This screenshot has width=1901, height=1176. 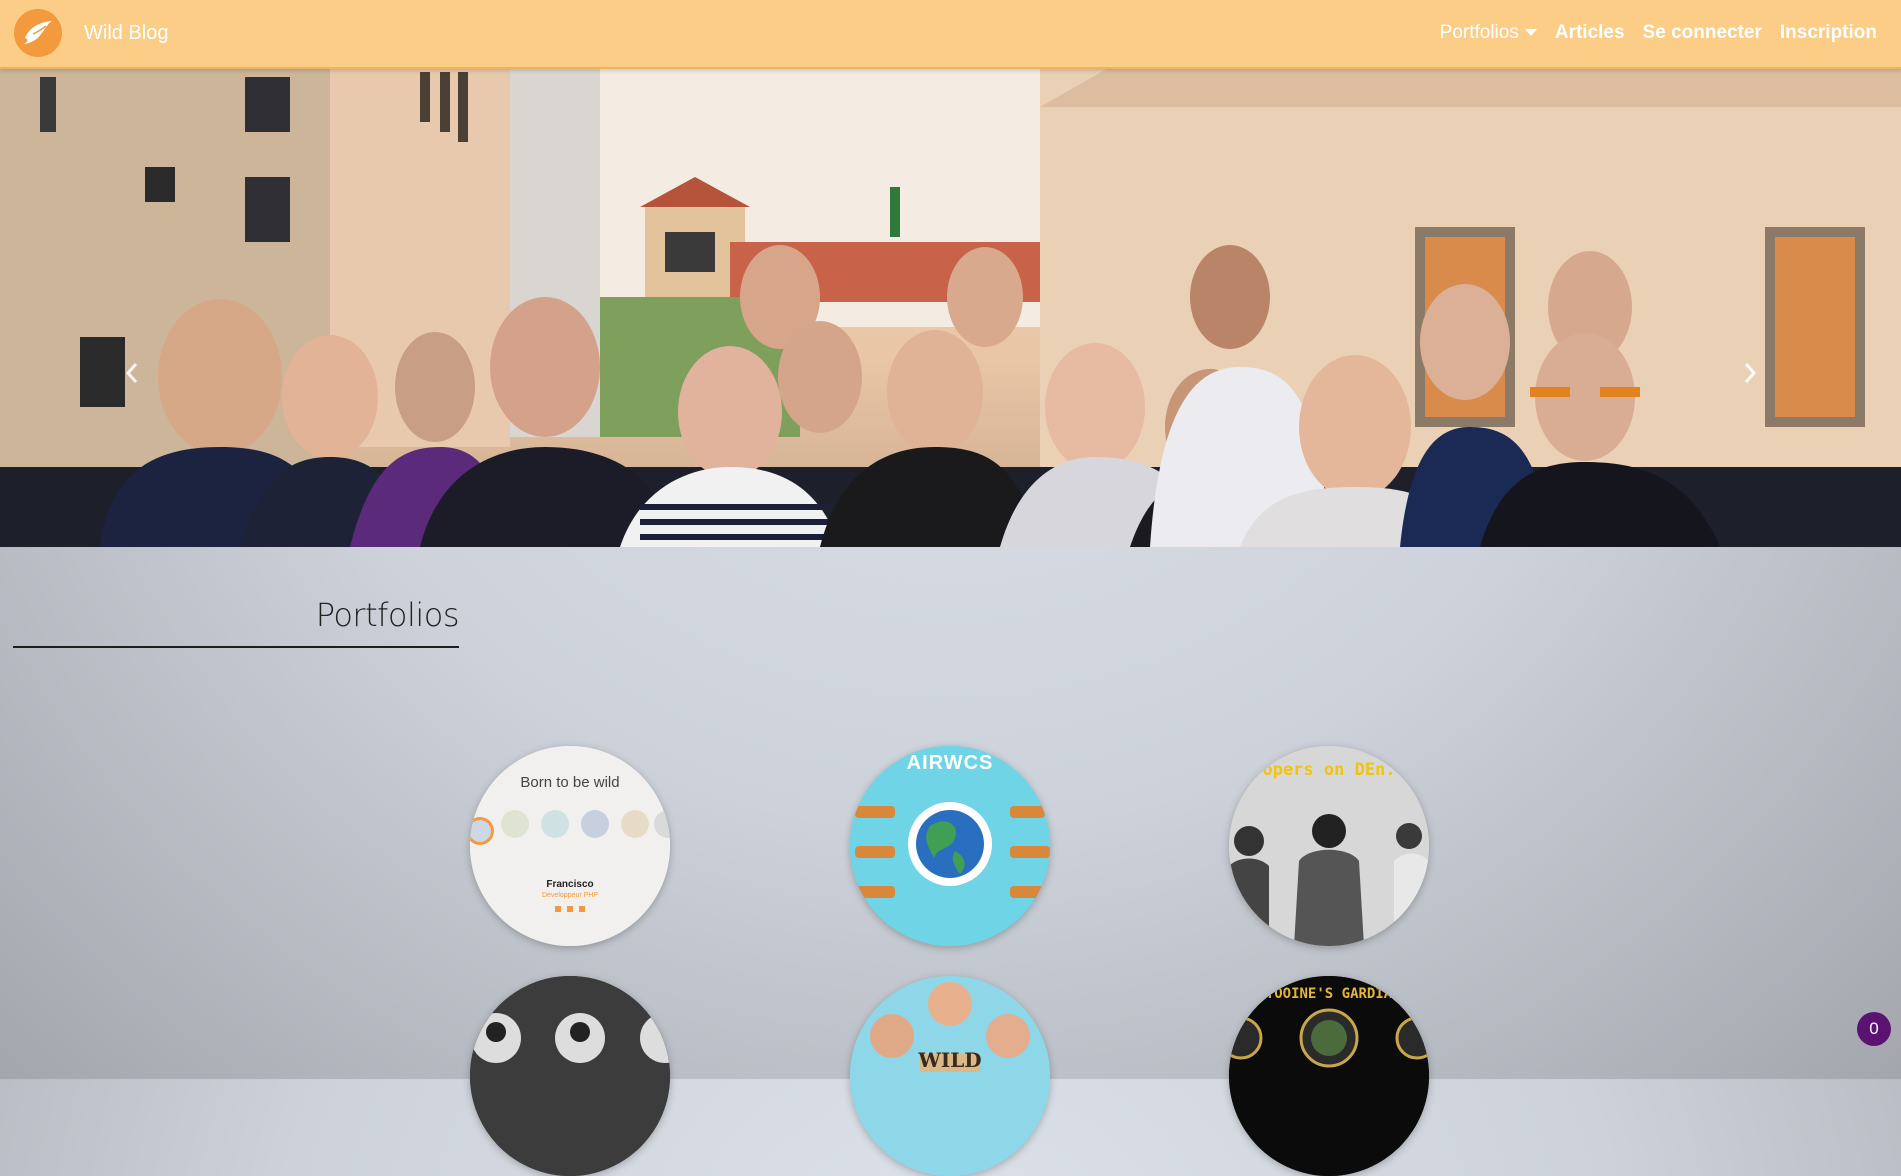 I want to click on portfolio-card-airwcs: AIRWCS, so click(x=950, y=846).